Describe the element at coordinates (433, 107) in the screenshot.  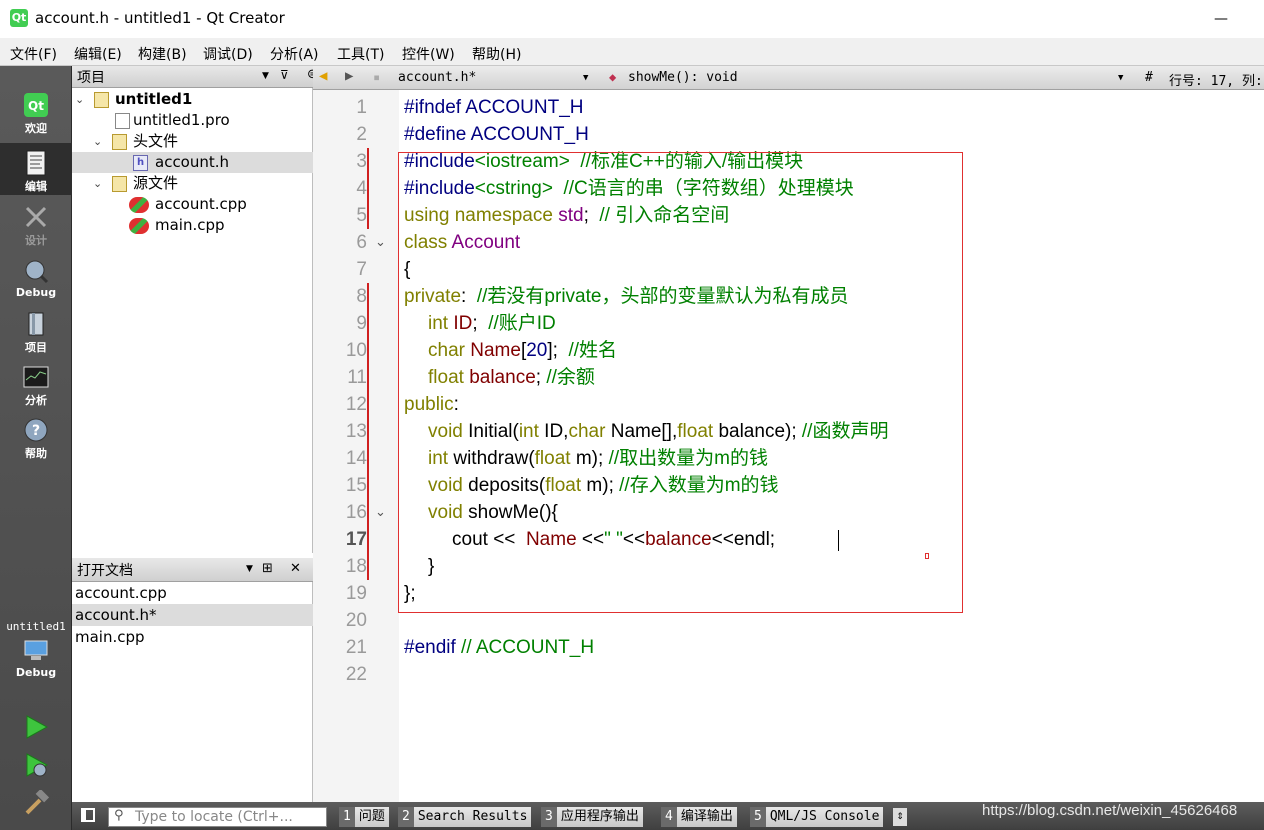
I see `code-token: #ifndef` at that location.